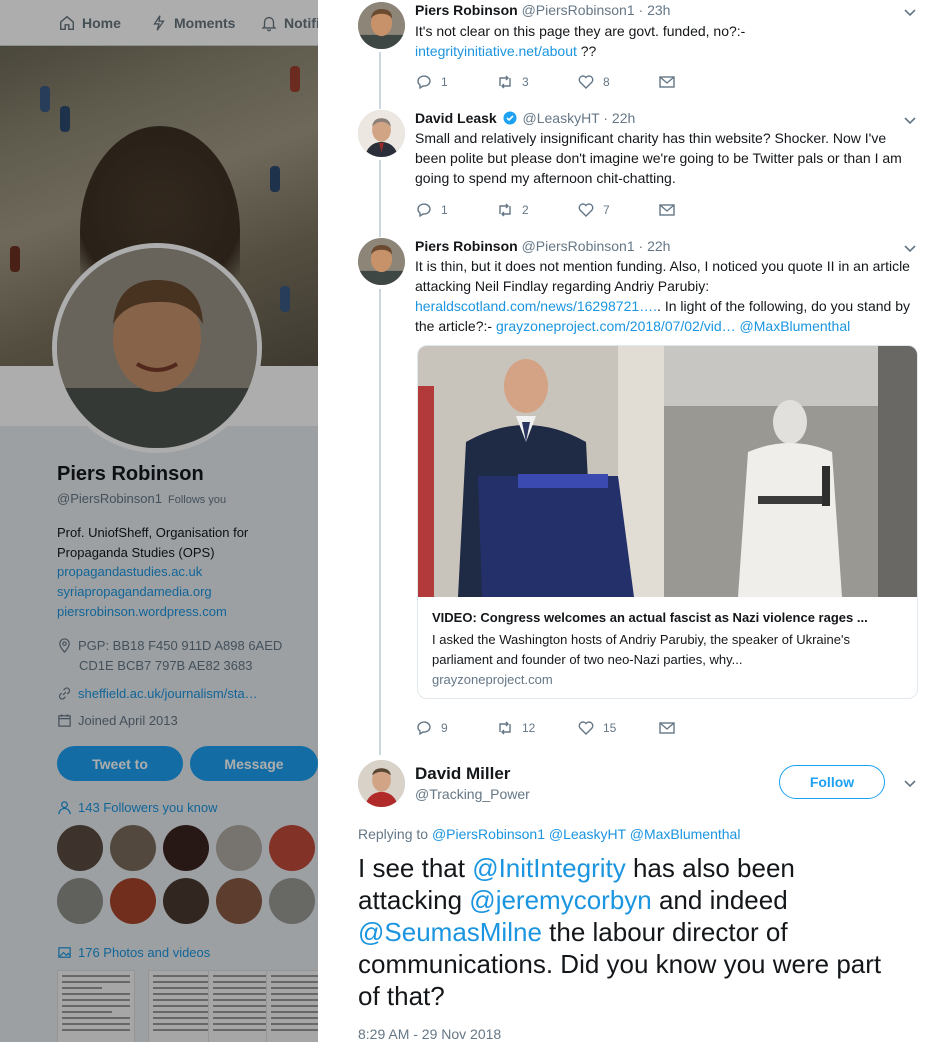  I want to click on like-count: 8, so click(606, 82).